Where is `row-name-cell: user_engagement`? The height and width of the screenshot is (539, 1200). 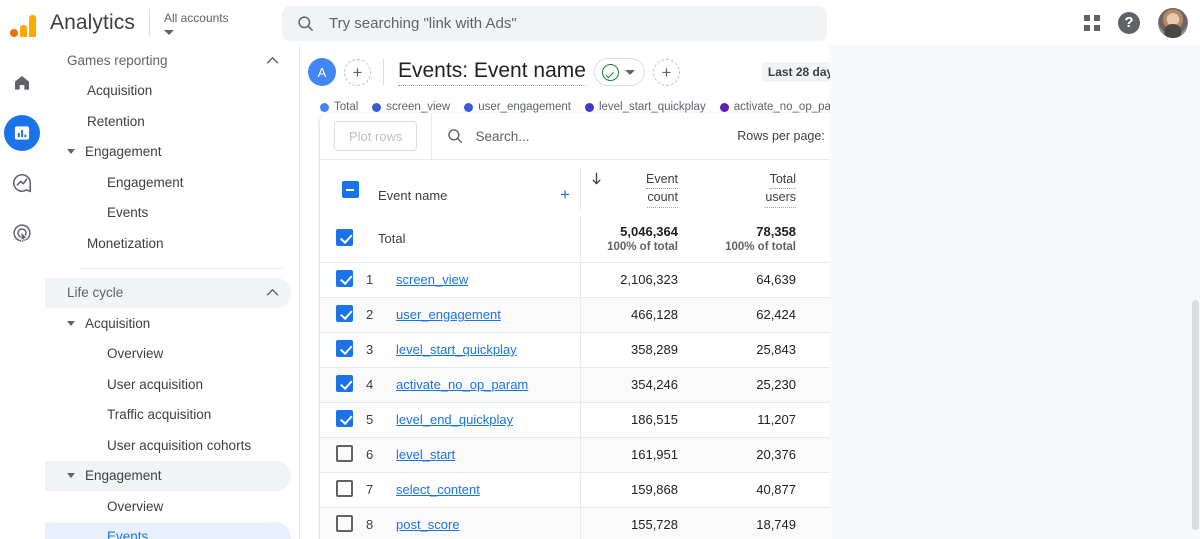
row-name-cell: user_engagement is located at coordinates (488, 315).